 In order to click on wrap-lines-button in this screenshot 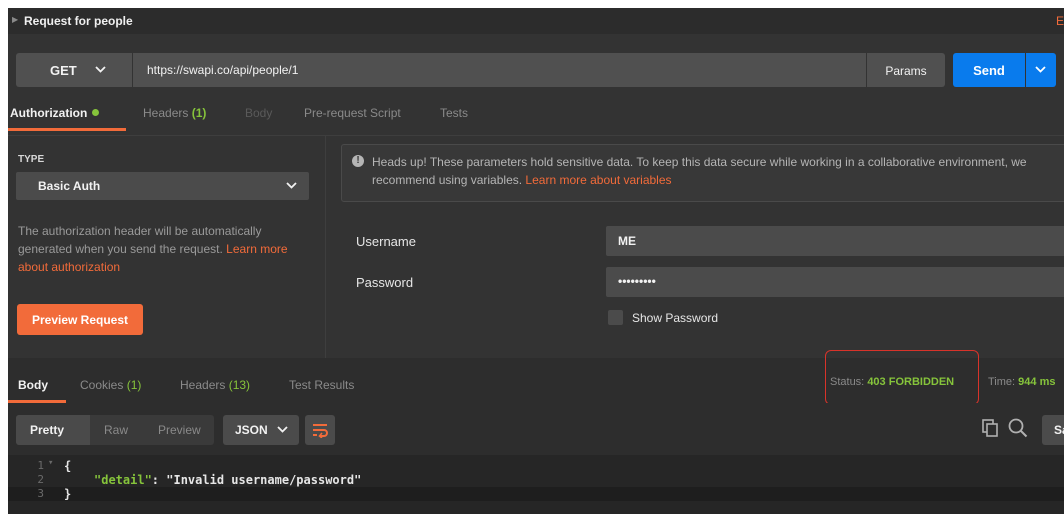, I will do `click(320, 430)`.